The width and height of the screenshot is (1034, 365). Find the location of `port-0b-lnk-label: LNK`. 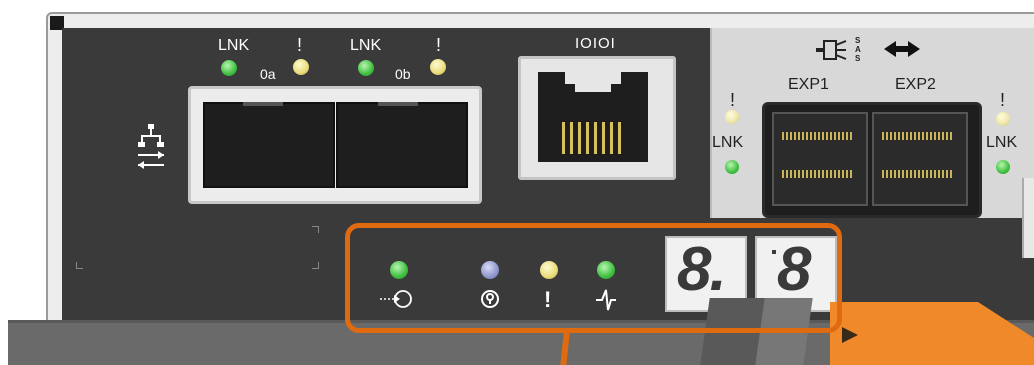

port-0b-lnk-label: LNK is located at coordinates (366, 45).